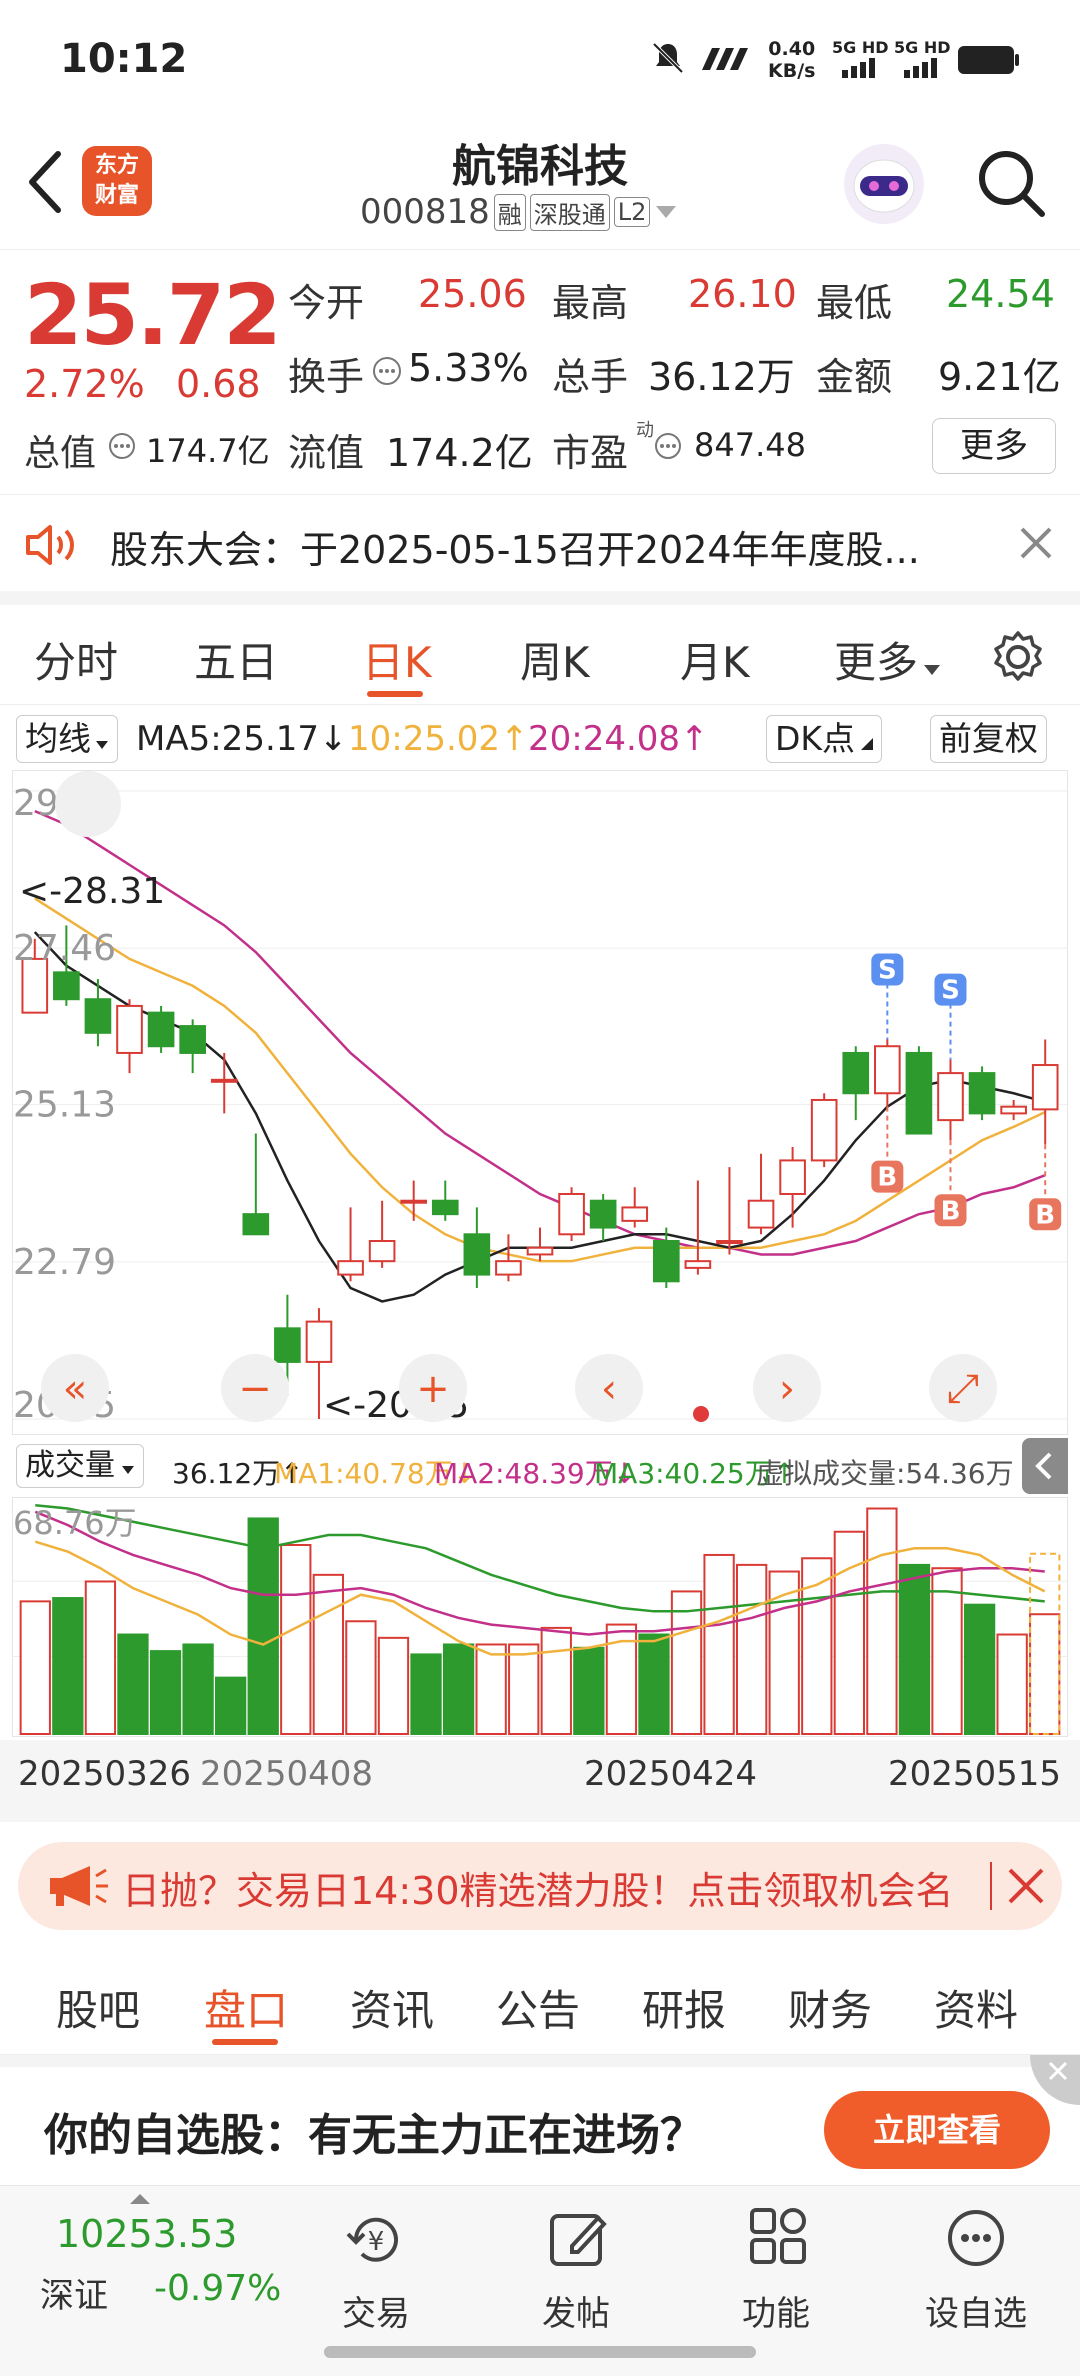 The height and width of the screenshot is (2376, 1080). I want to click on zoom-in-icon: +, so click(433, 1389).